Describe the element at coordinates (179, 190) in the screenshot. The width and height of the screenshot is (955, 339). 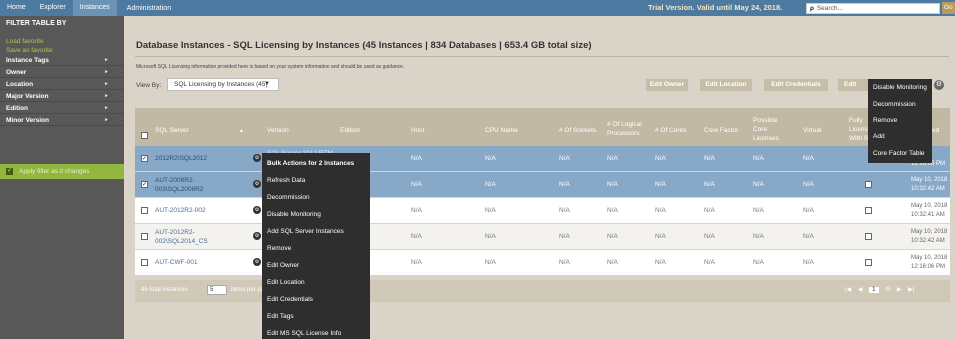
I see `server-name-line2: 003\SQL2008R2` at that location.